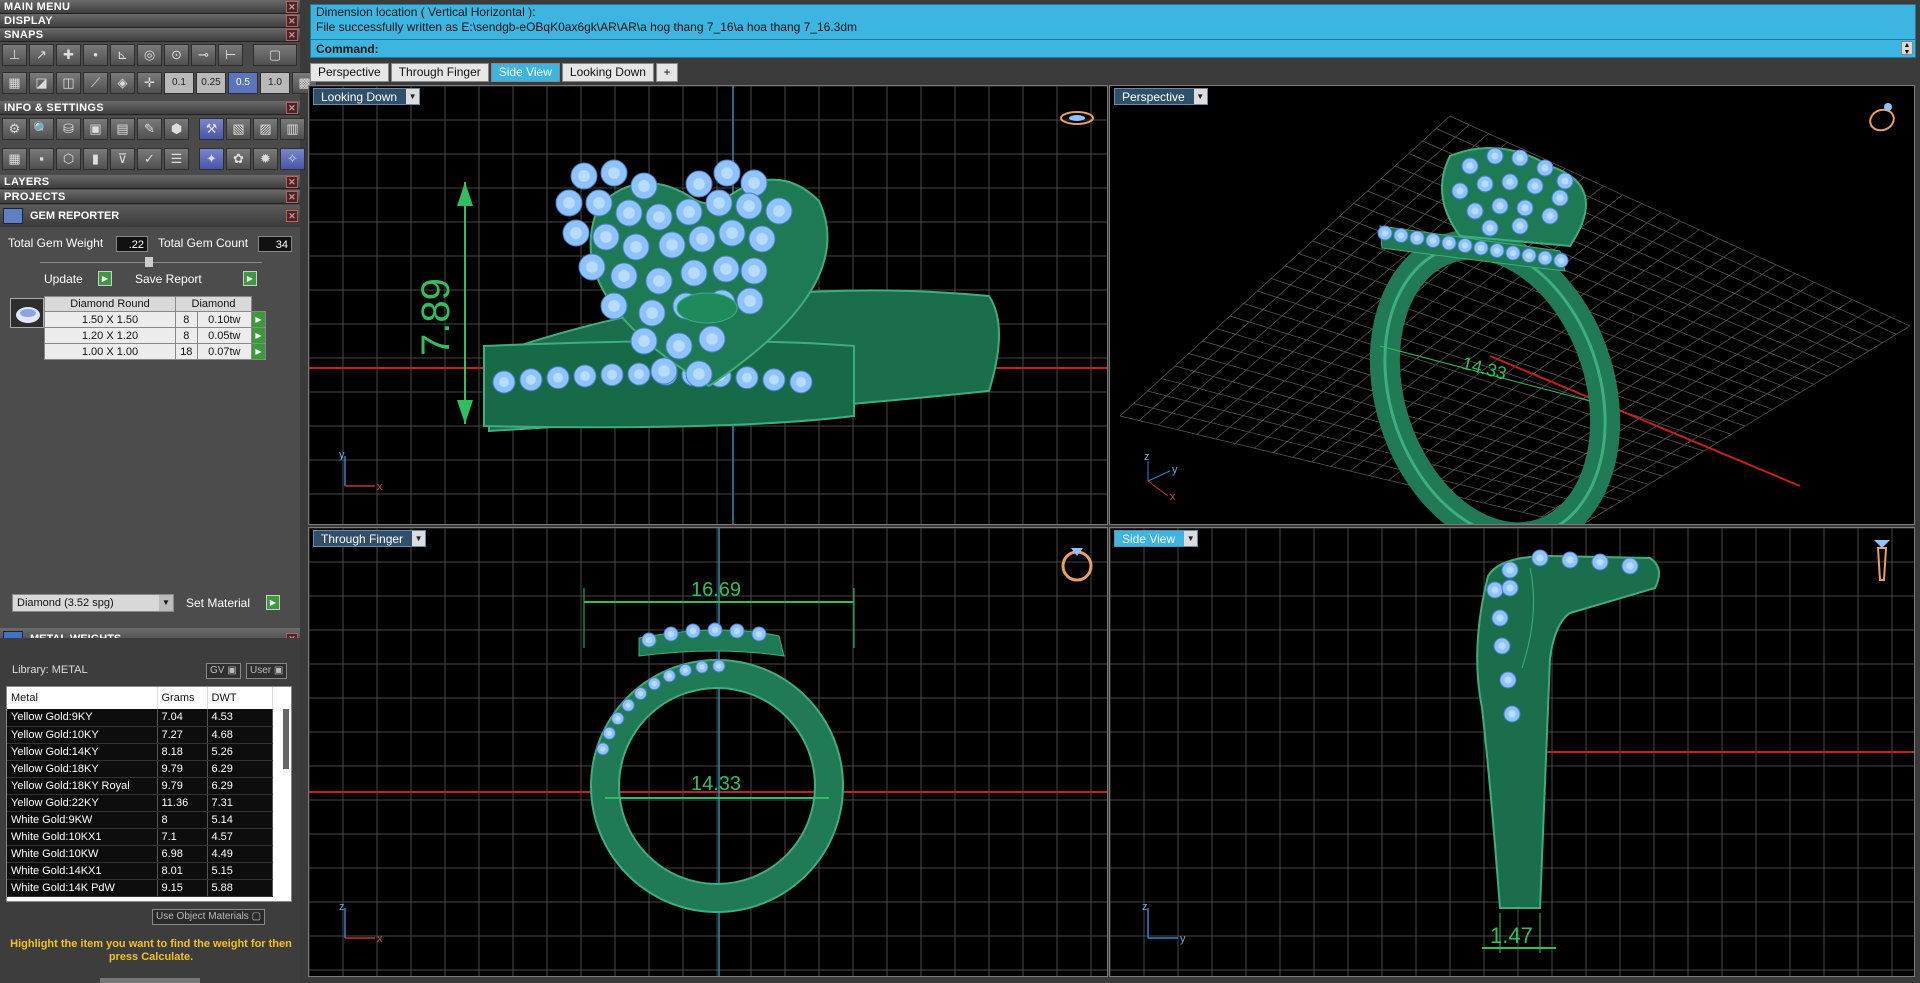 This screenshot has width=1920, height=983. What do you see at coordinates (14, 55) in the screenshot?
I see `snap-end-icon: ⊥` at bounding box center [14, 55].